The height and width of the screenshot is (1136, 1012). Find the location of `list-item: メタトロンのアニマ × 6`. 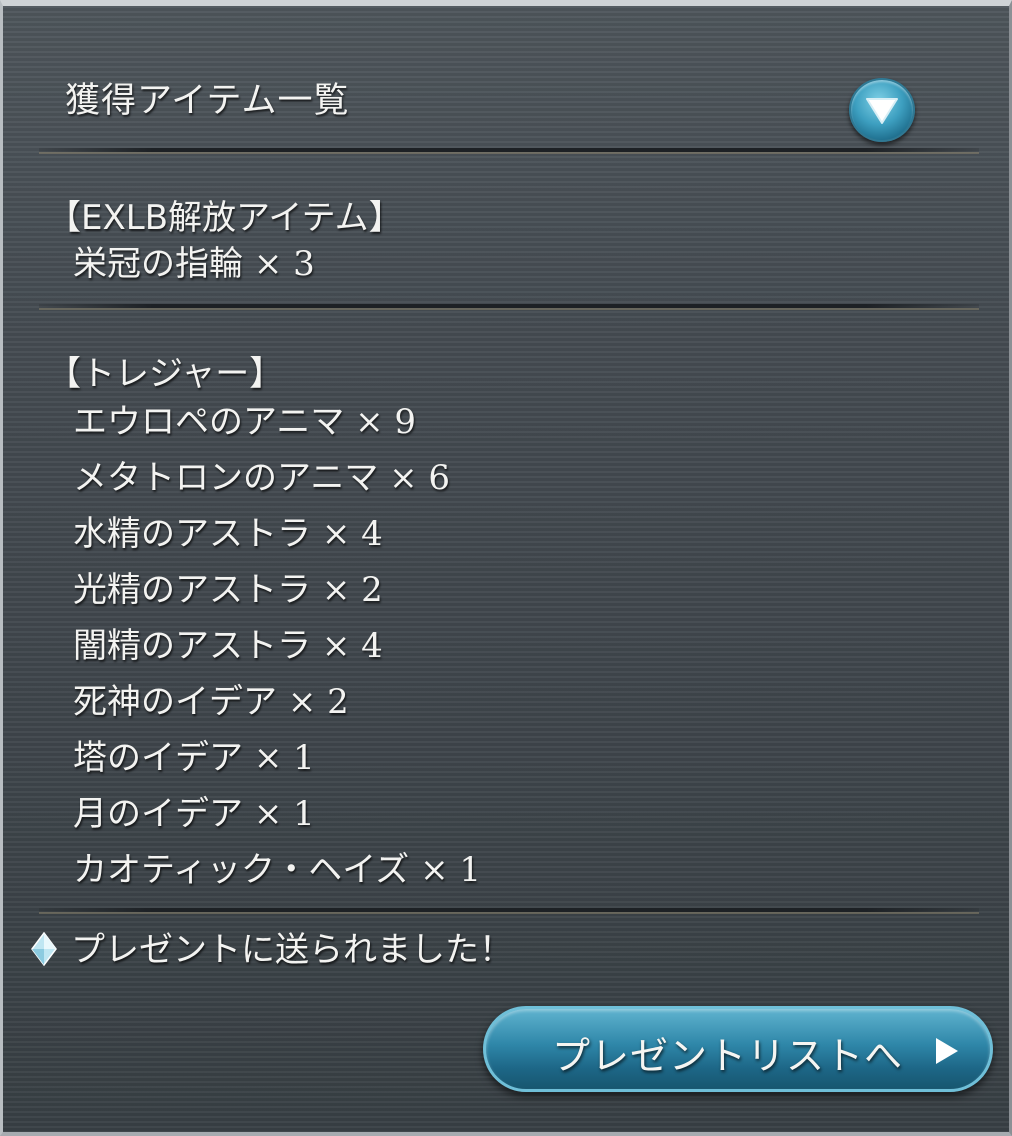

list-item: メタトロンのアニマ × 6 is located at coordinates (261, 474).